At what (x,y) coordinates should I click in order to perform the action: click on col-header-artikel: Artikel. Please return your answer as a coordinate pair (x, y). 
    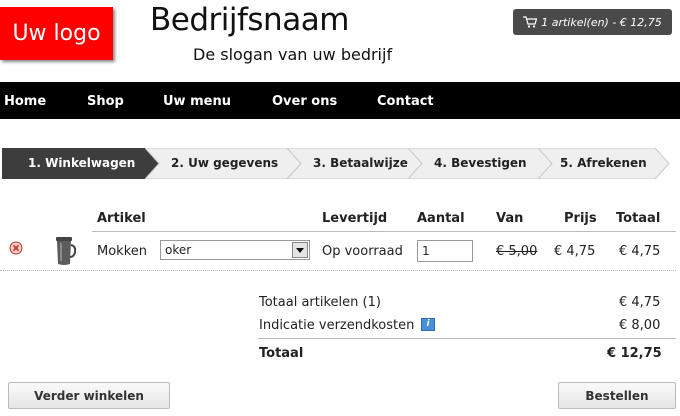
    Looking at the image, I should click on (121, 218).